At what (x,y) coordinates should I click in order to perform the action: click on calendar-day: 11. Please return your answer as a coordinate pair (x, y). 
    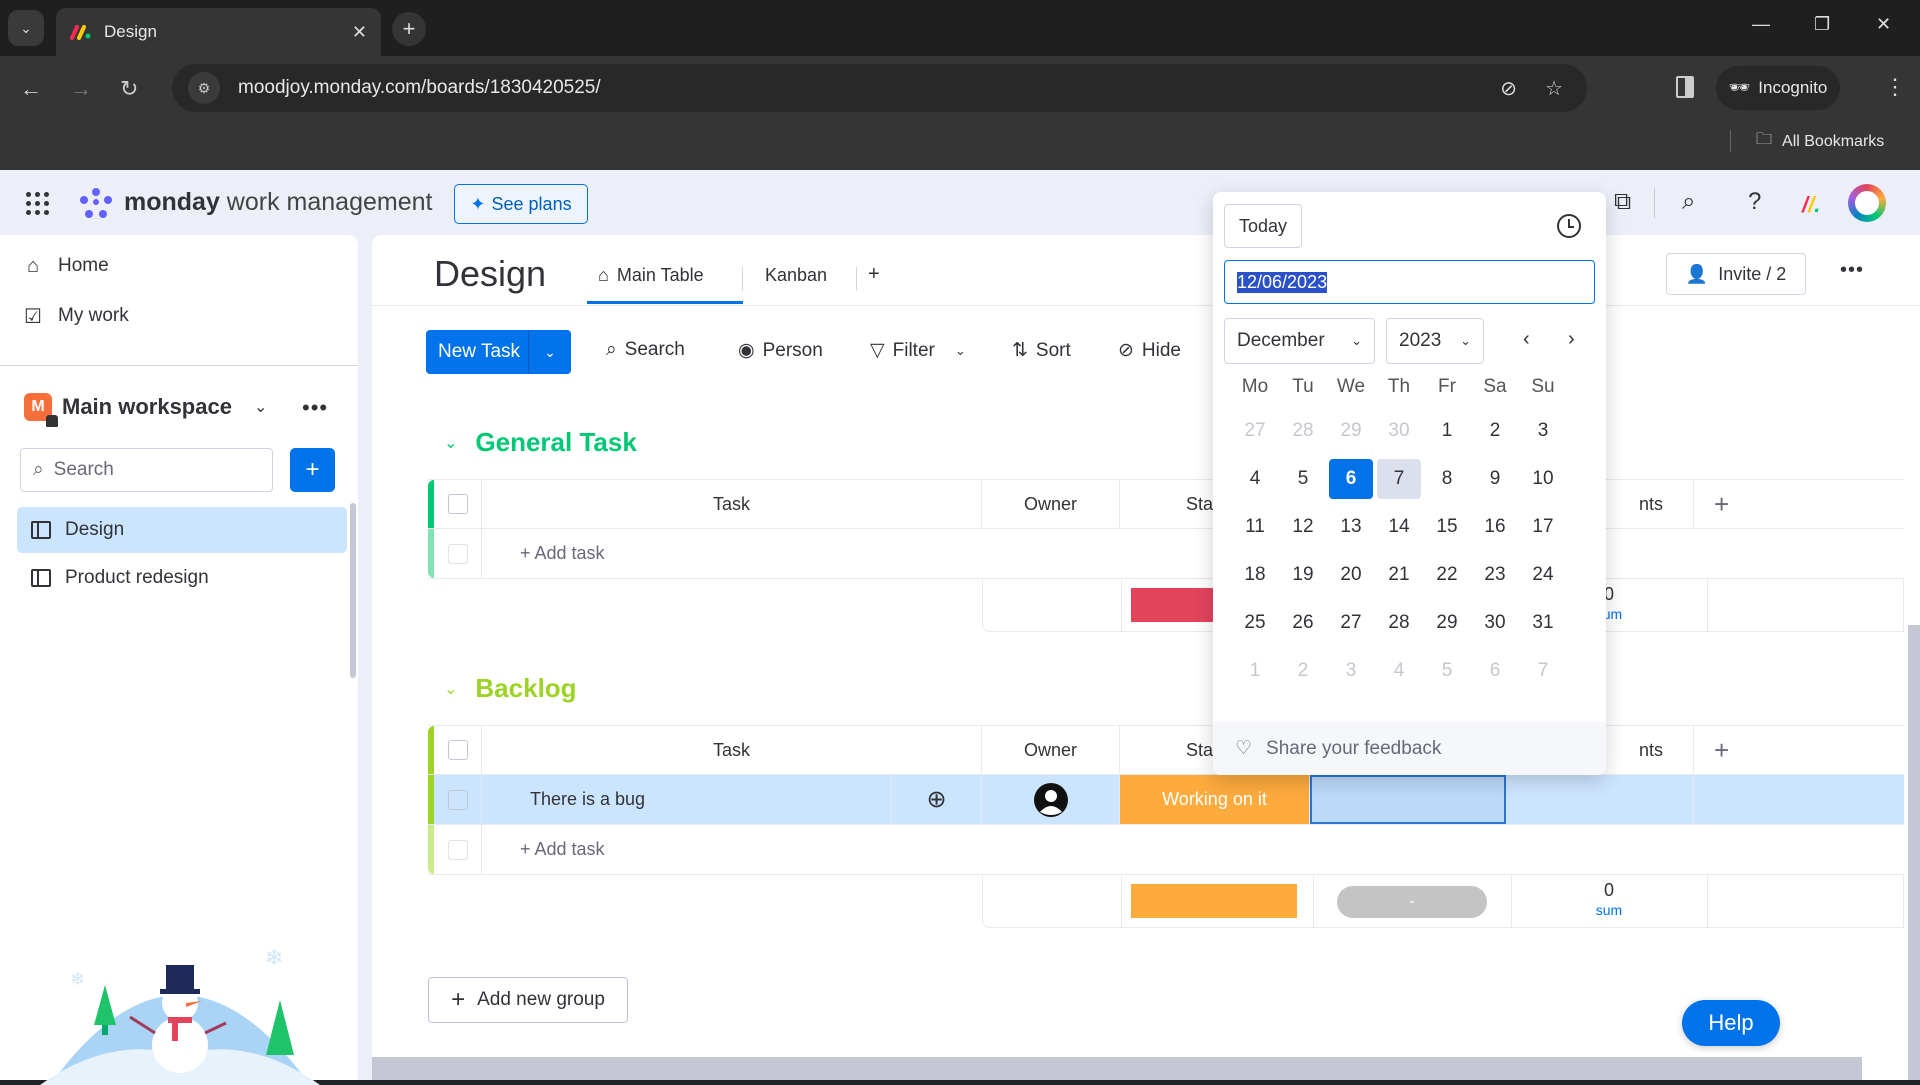
    Looking at the image, I should click on (1255, 527).